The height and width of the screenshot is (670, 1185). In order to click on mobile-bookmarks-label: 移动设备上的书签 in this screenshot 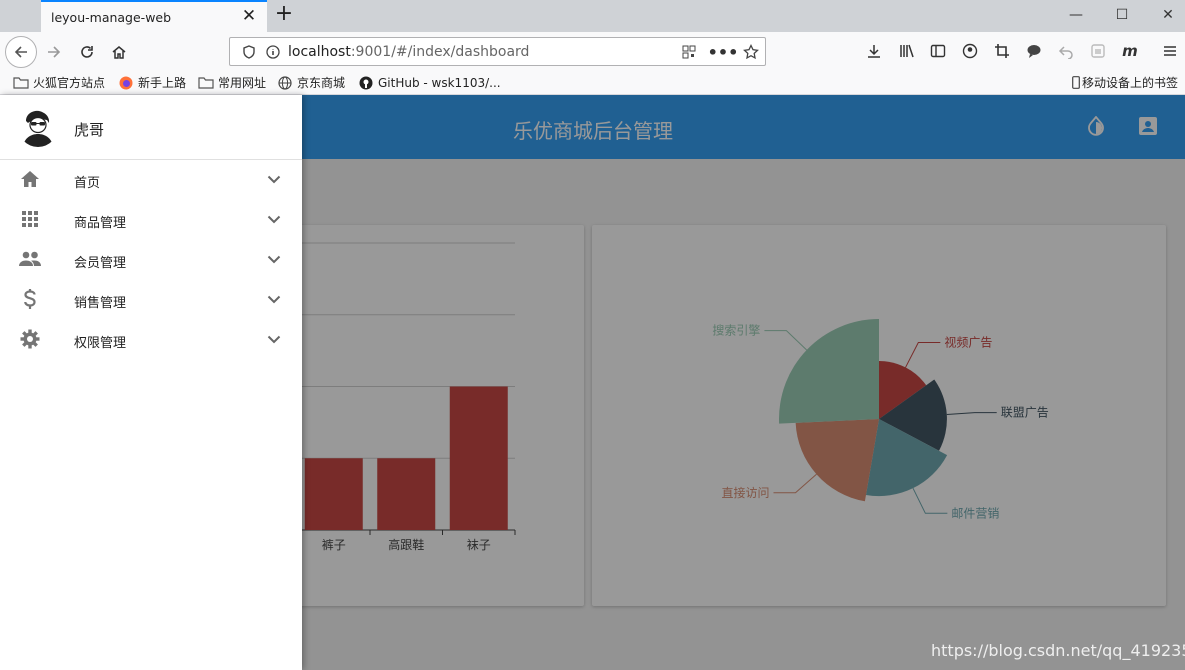, I will do `click(1130, 83)`.